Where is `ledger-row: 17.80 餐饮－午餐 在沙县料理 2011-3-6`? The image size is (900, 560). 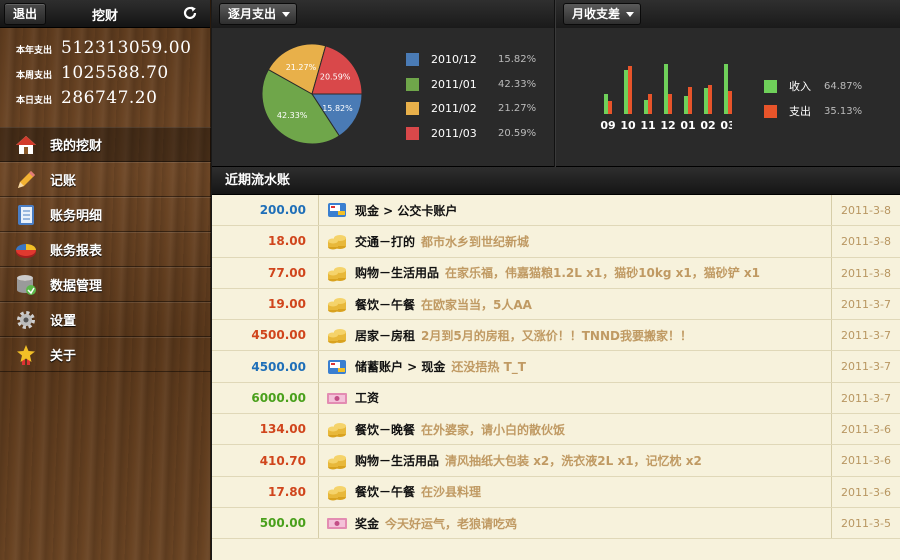
ledger-row: 17.80 餐饮－午餐 在沙县料理 2011-3-6 is located at coordinates (556, 492).